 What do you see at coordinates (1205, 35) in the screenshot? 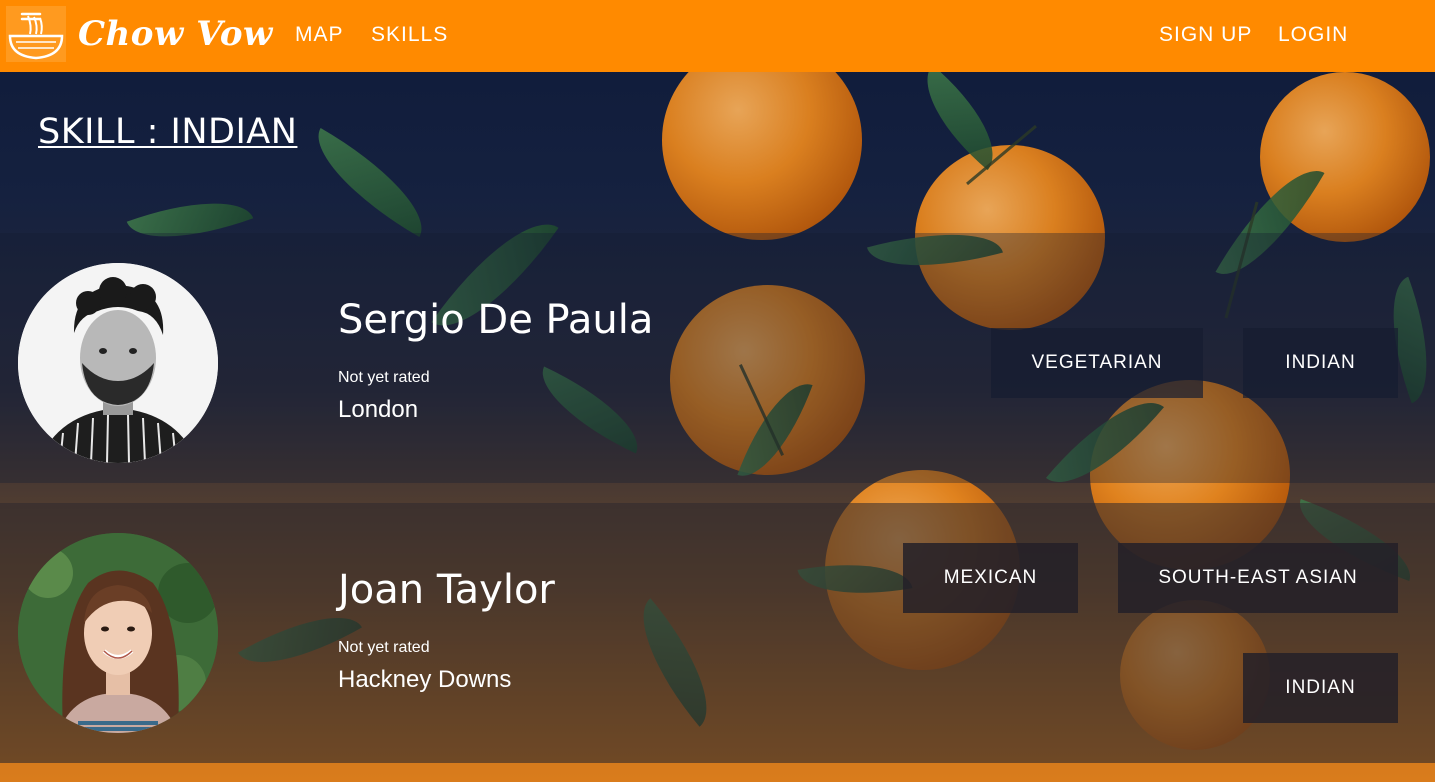
I see `nav-sign-up: SIGN UP` at bounding box center [1205, 35].